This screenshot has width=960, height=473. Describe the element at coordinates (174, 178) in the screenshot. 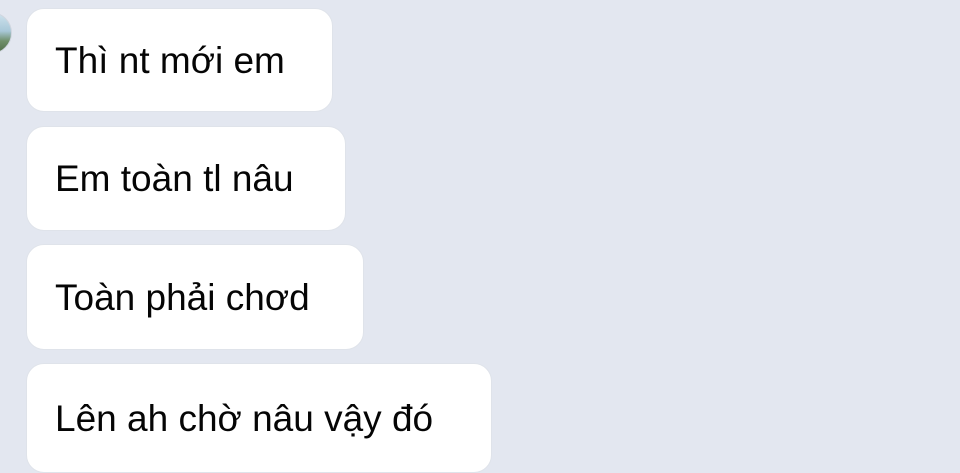

I see `message-text: Em toàn tl nâu` at that location.